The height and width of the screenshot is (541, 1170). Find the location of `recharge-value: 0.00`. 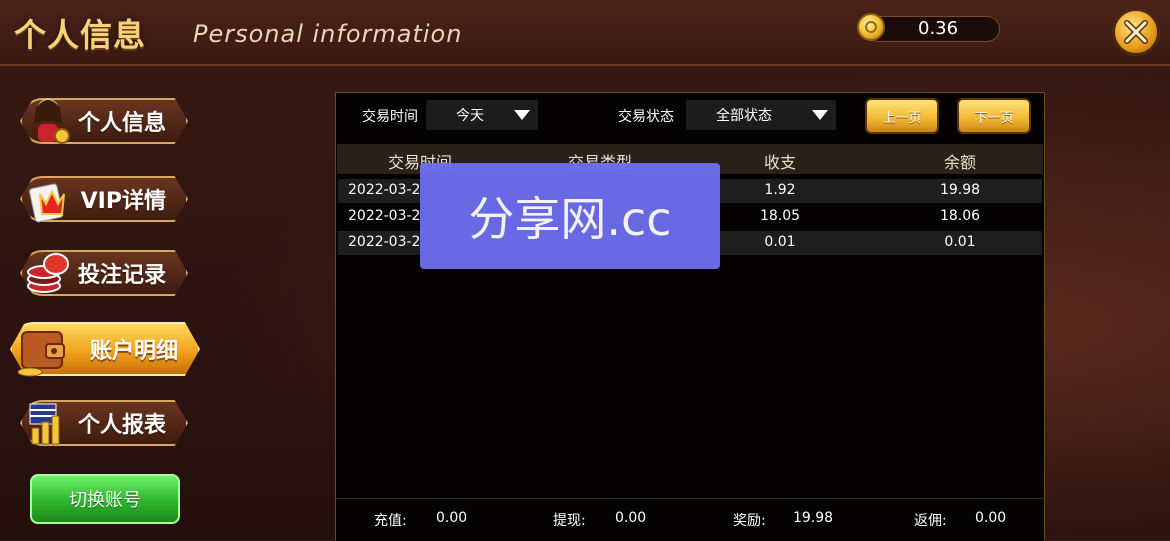

recharge-value: 0.00 is located at coordinates (452, 518).